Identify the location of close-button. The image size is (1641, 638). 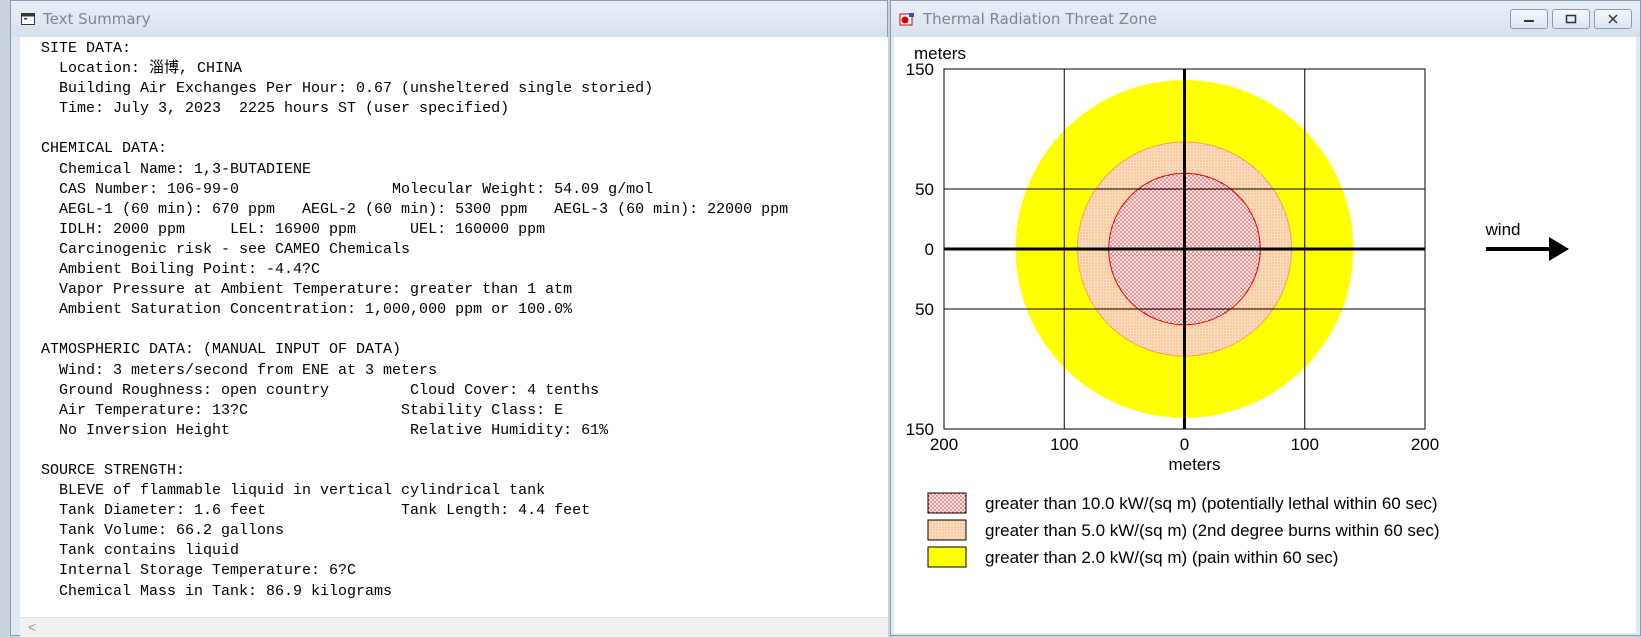
(1613, 19).